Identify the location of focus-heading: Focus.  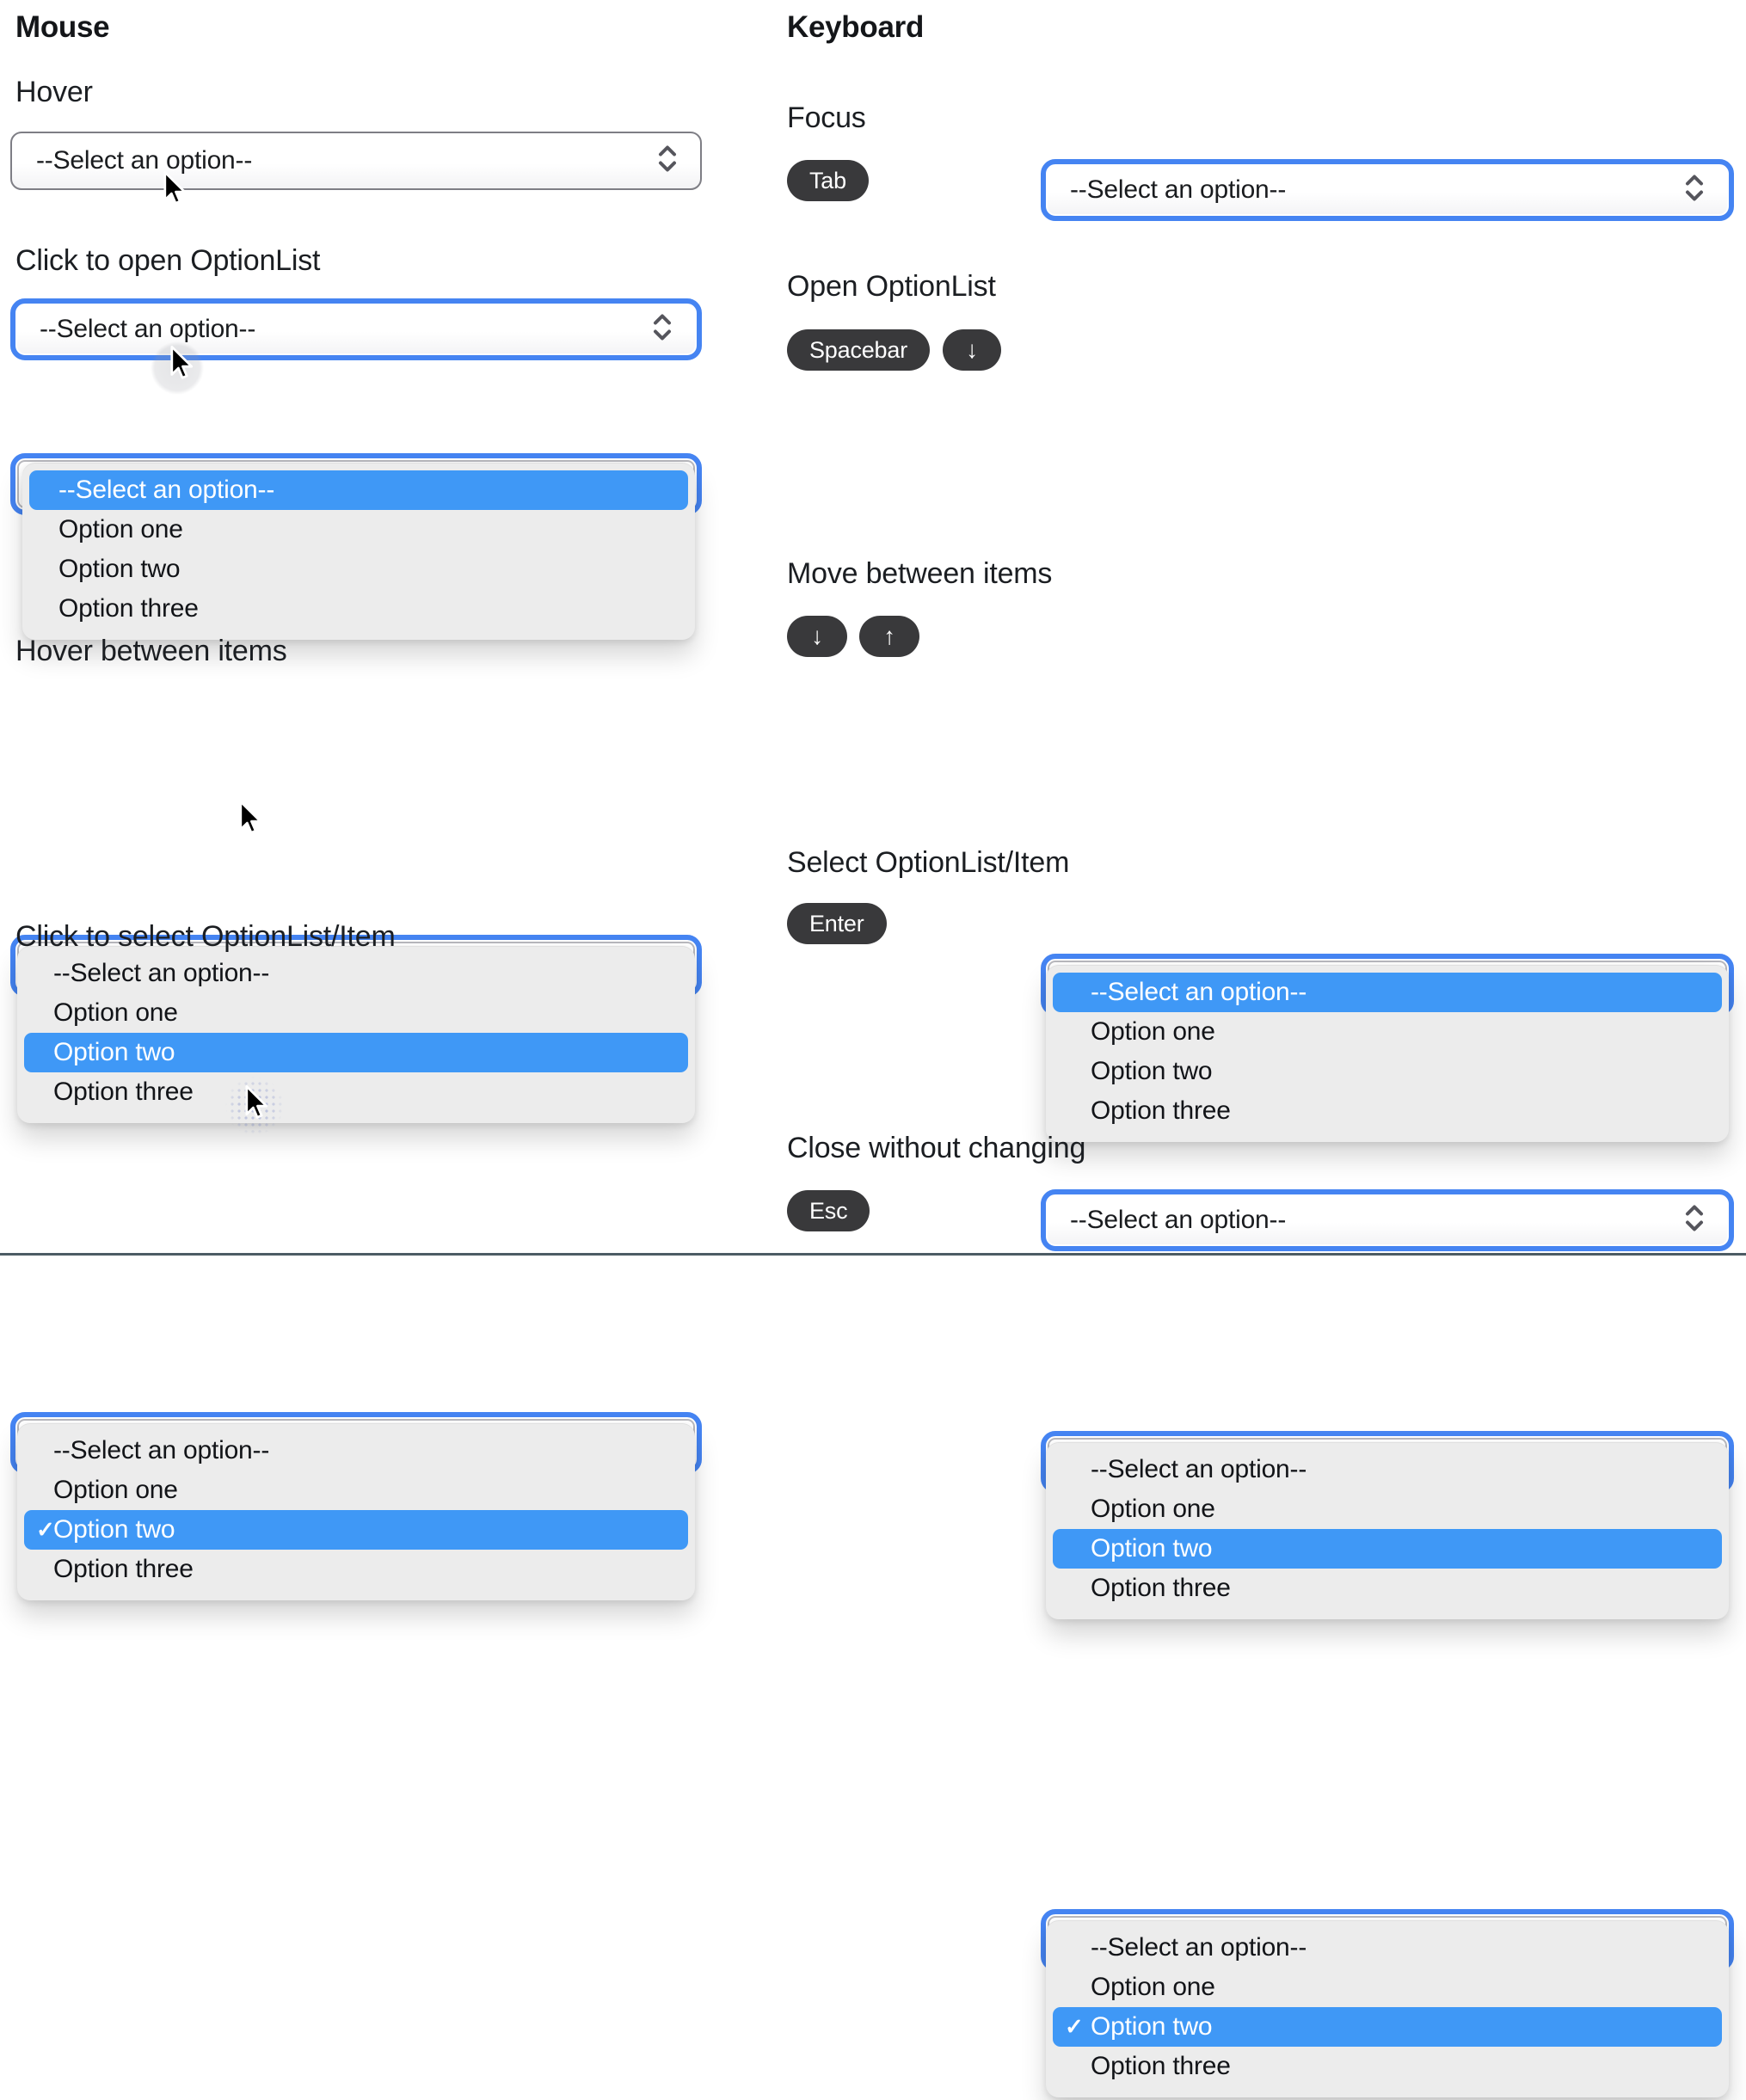
(827, 117).